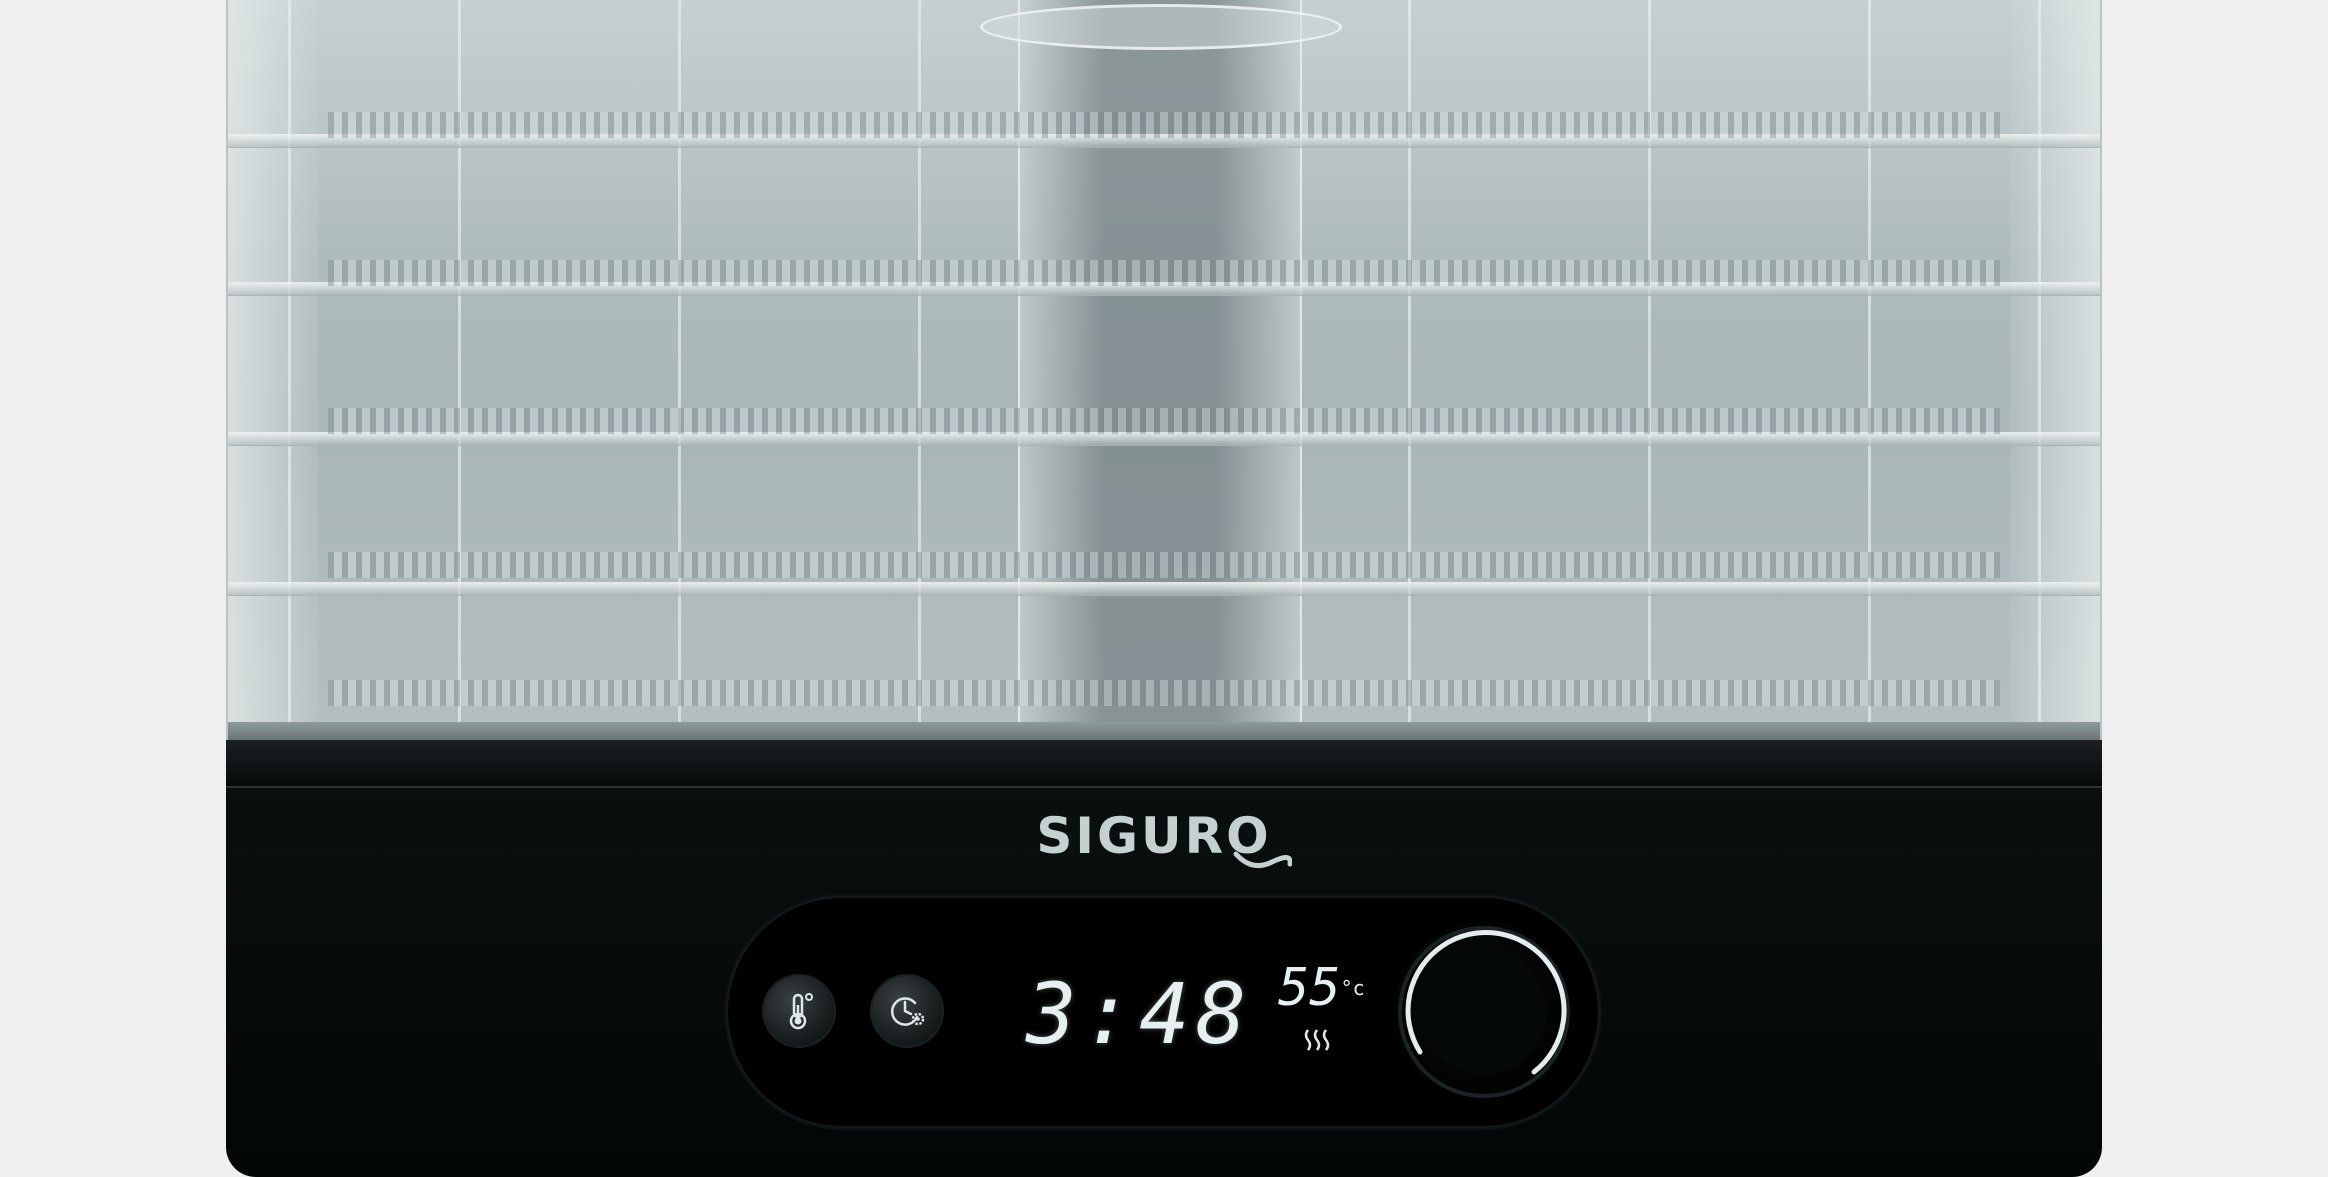 This screenshot has height=1177, width=2328. I want to click on center-air-tower, so click(1160, 364).